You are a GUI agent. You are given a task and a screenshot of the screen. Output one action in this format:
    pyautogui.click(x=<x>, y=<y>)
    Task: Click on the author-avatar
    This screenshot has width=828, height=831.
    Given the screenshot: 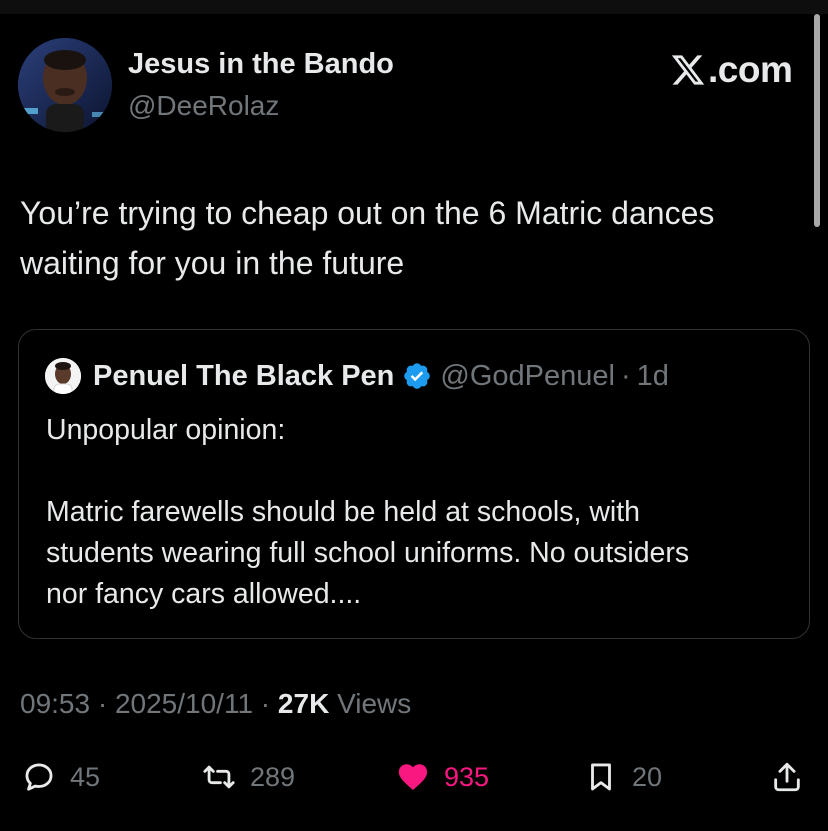 What is the action you would take?
    pyautogui.click(x=65, y=85)
    